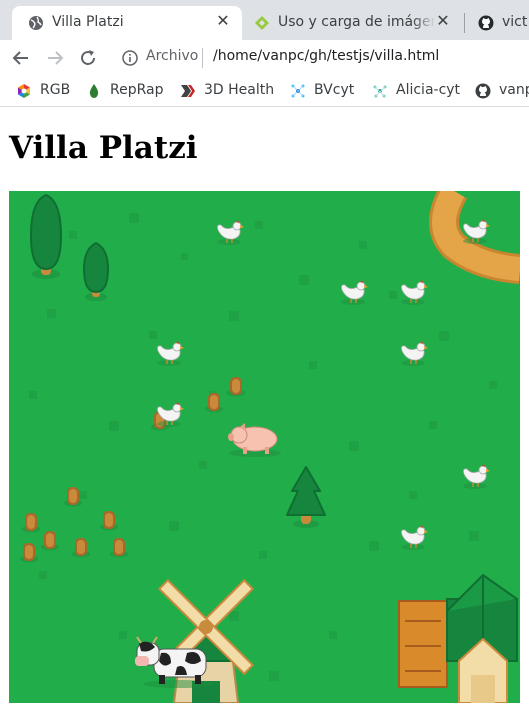  Describe the element at coordinates (380, 91) in the screenshot. I see `alicia-icon` at that location.